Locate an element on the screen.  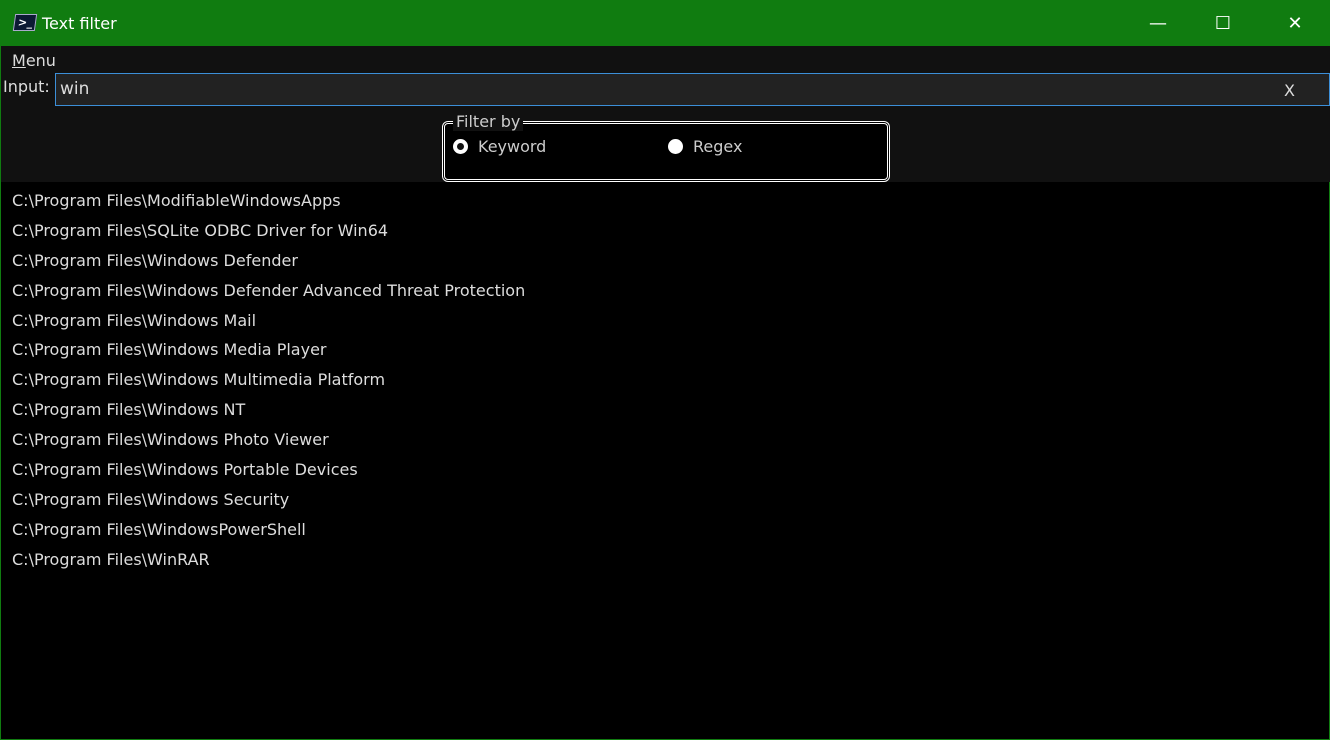
list-item: C:\Program Files\Windows Mail is located at coordinates (268, 326).